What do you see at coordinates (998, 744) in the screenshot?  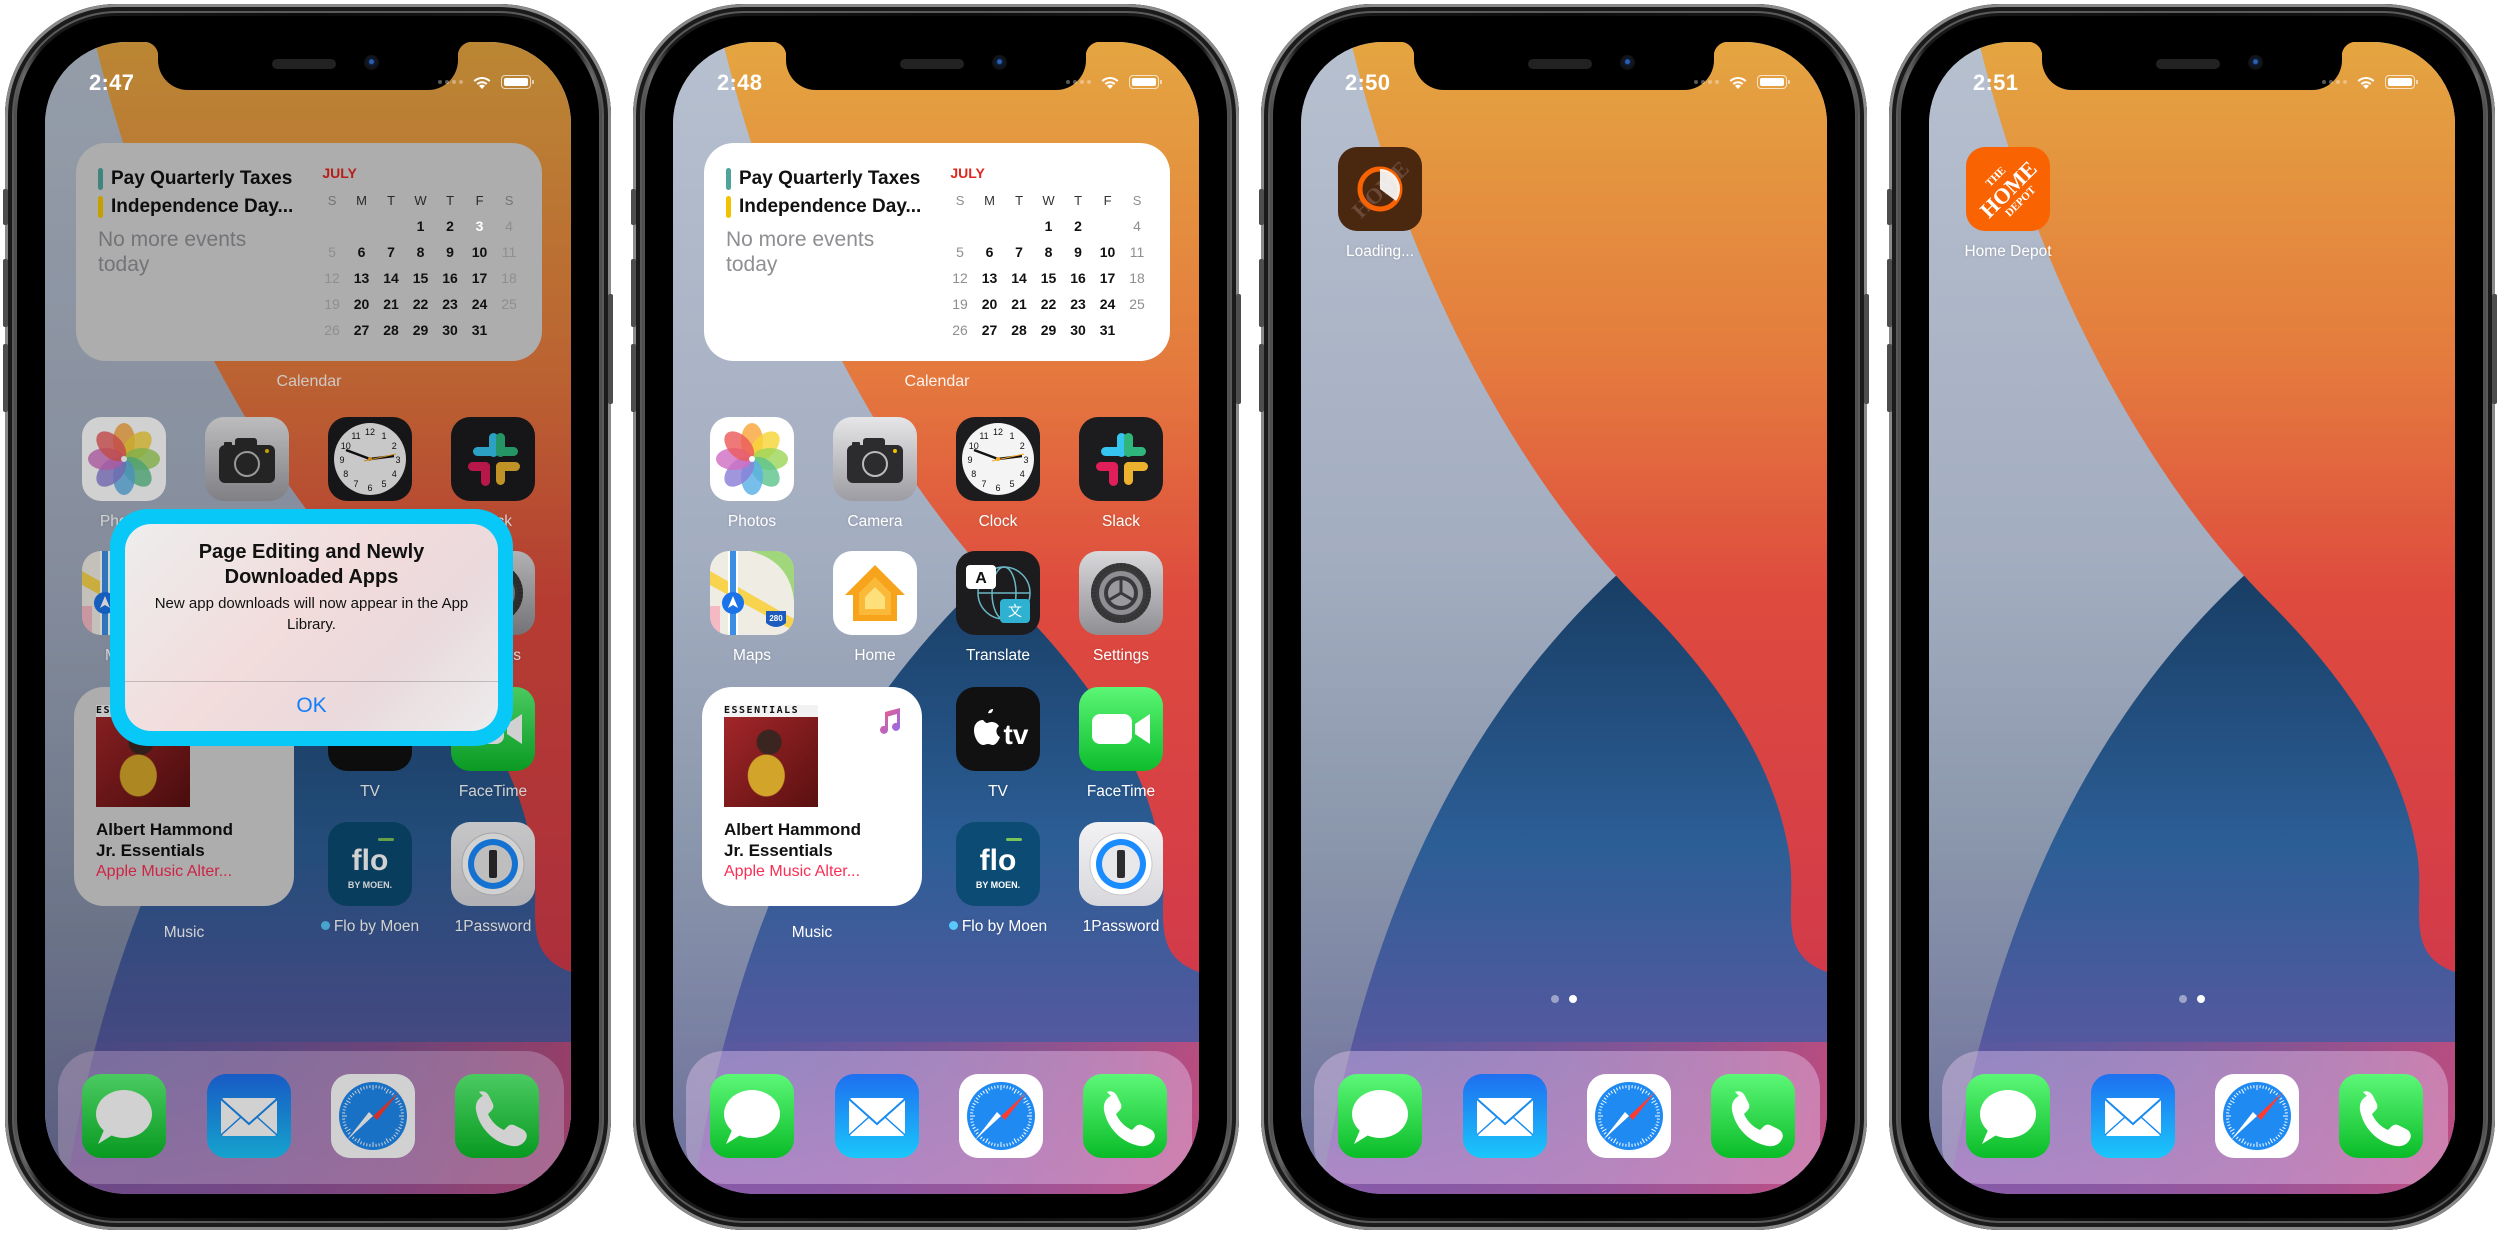 I see `app-tv: tv TV` at bounding box center [998, 744].